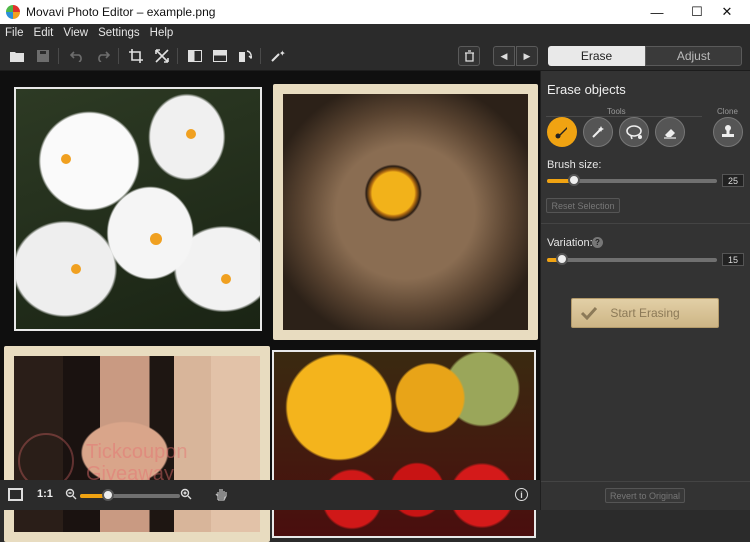 This screenshot has width=750, height=542. Describe the element at coordinates (43, 56) in the screenshot. I see `save-icon` at that location.